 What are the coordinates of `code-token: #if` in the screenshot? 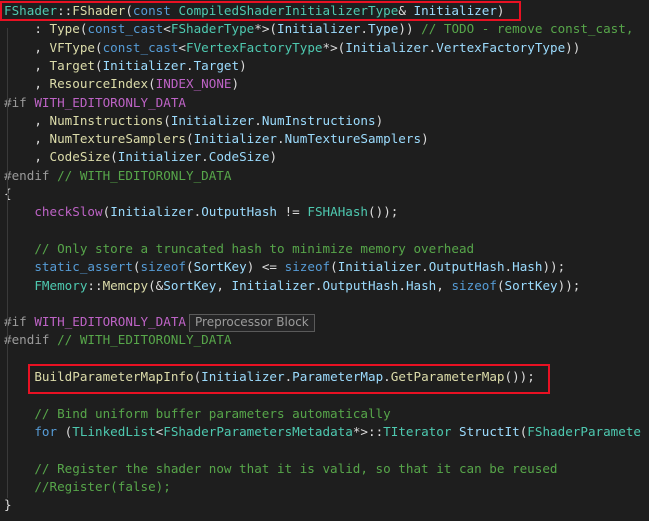 It's located at (19, 322).